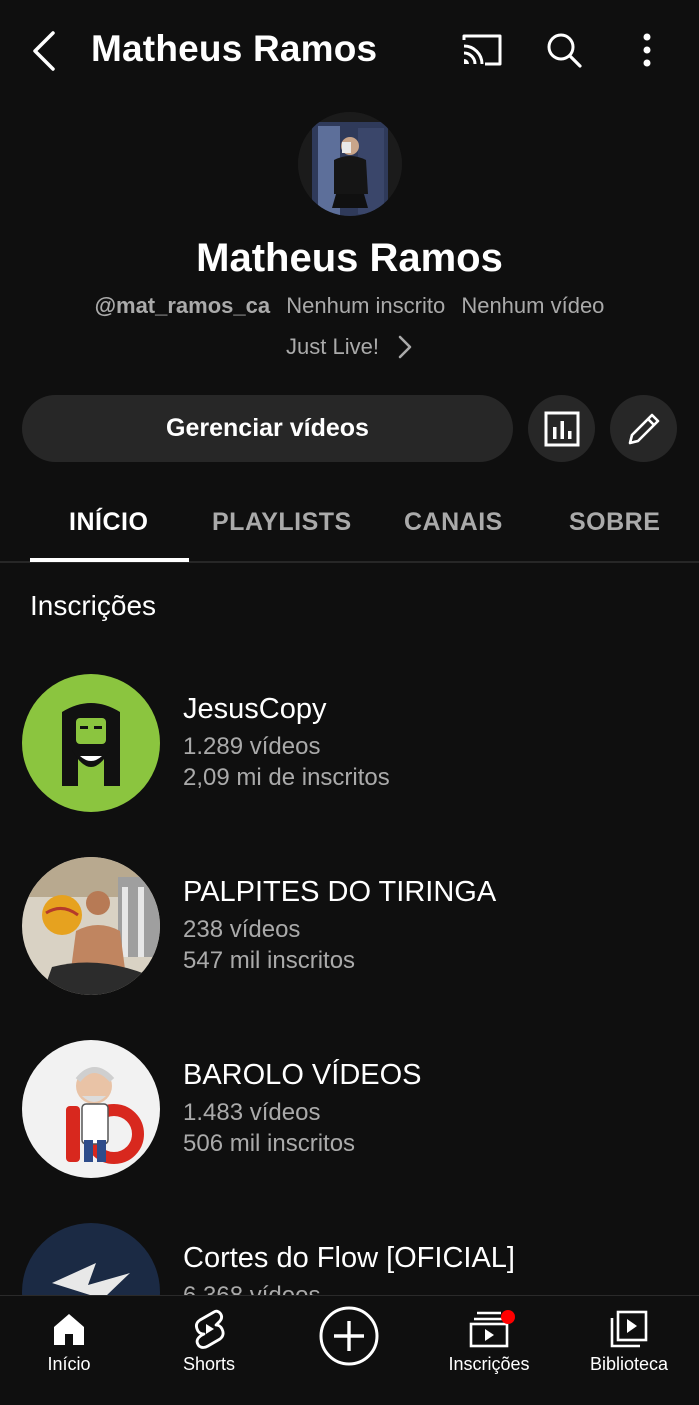 The height and width of the screenshot is (1405, 699). I want to click on home-icon, so click(69, 1329).